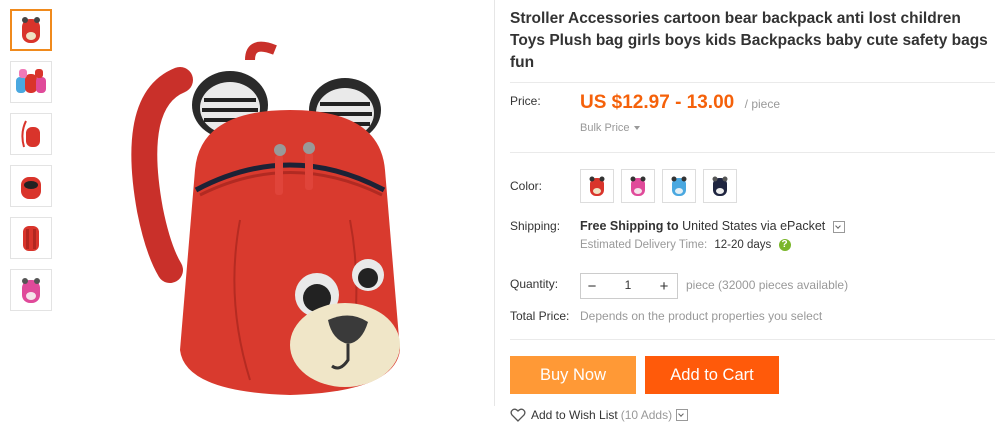 The image size is (1000, 422). Describe the element at coordinates (573, 375) in the screenshot. I see `buy-now-button: Buy Now` at that location.